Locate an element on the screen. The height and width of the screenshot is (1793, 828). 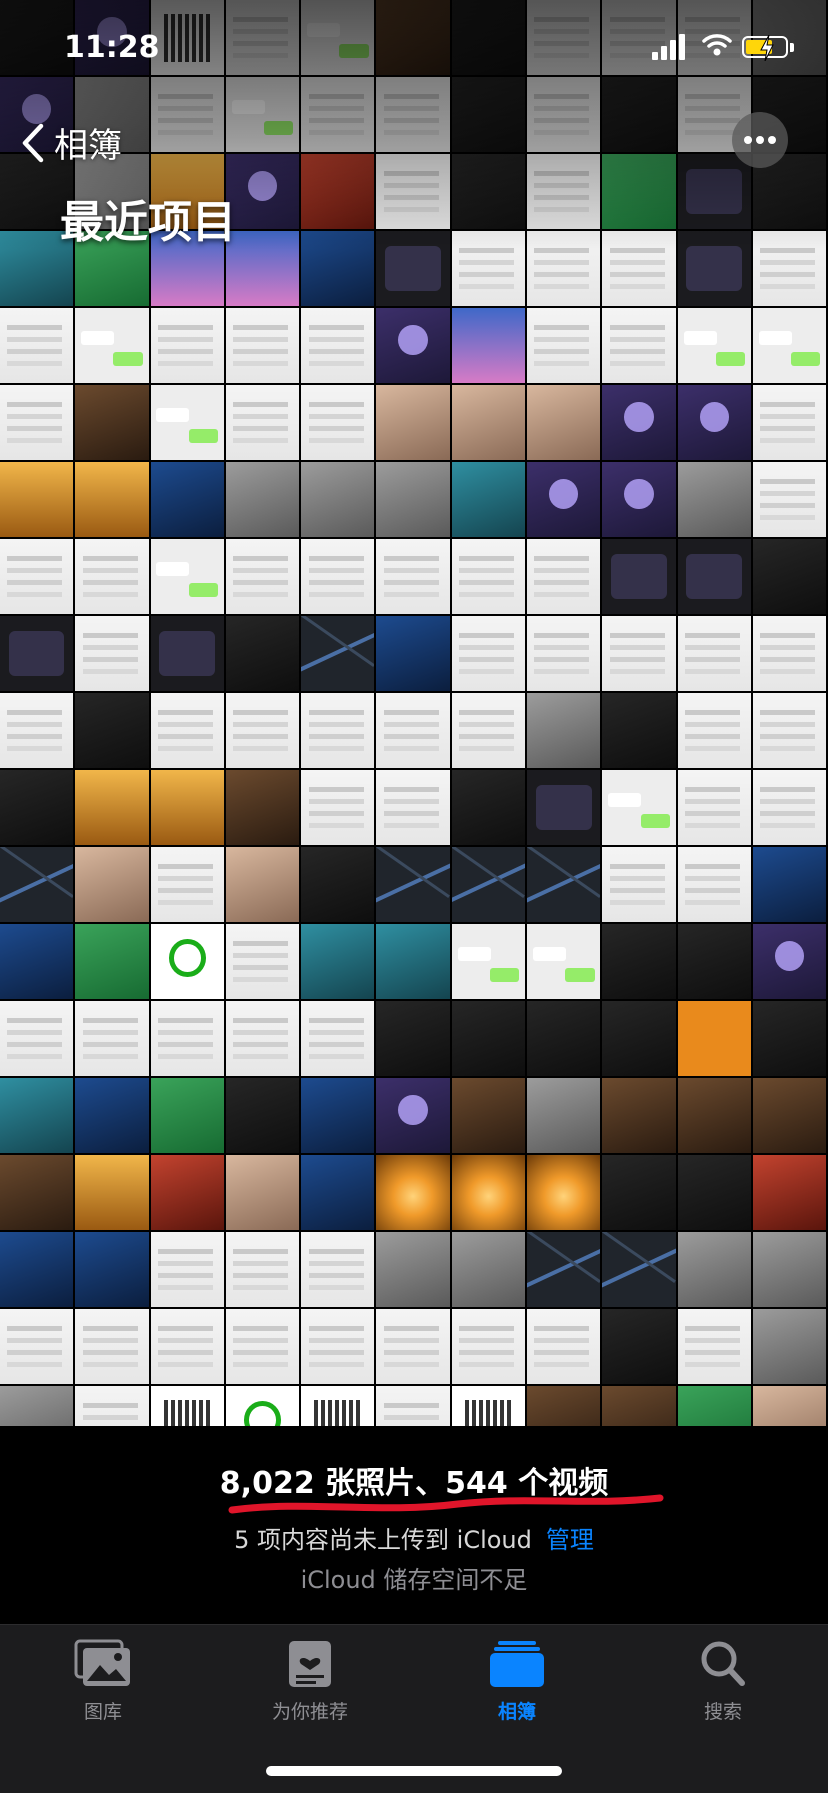
tab-for-you: 为你推荐 is located at coordinates (310, 1681).